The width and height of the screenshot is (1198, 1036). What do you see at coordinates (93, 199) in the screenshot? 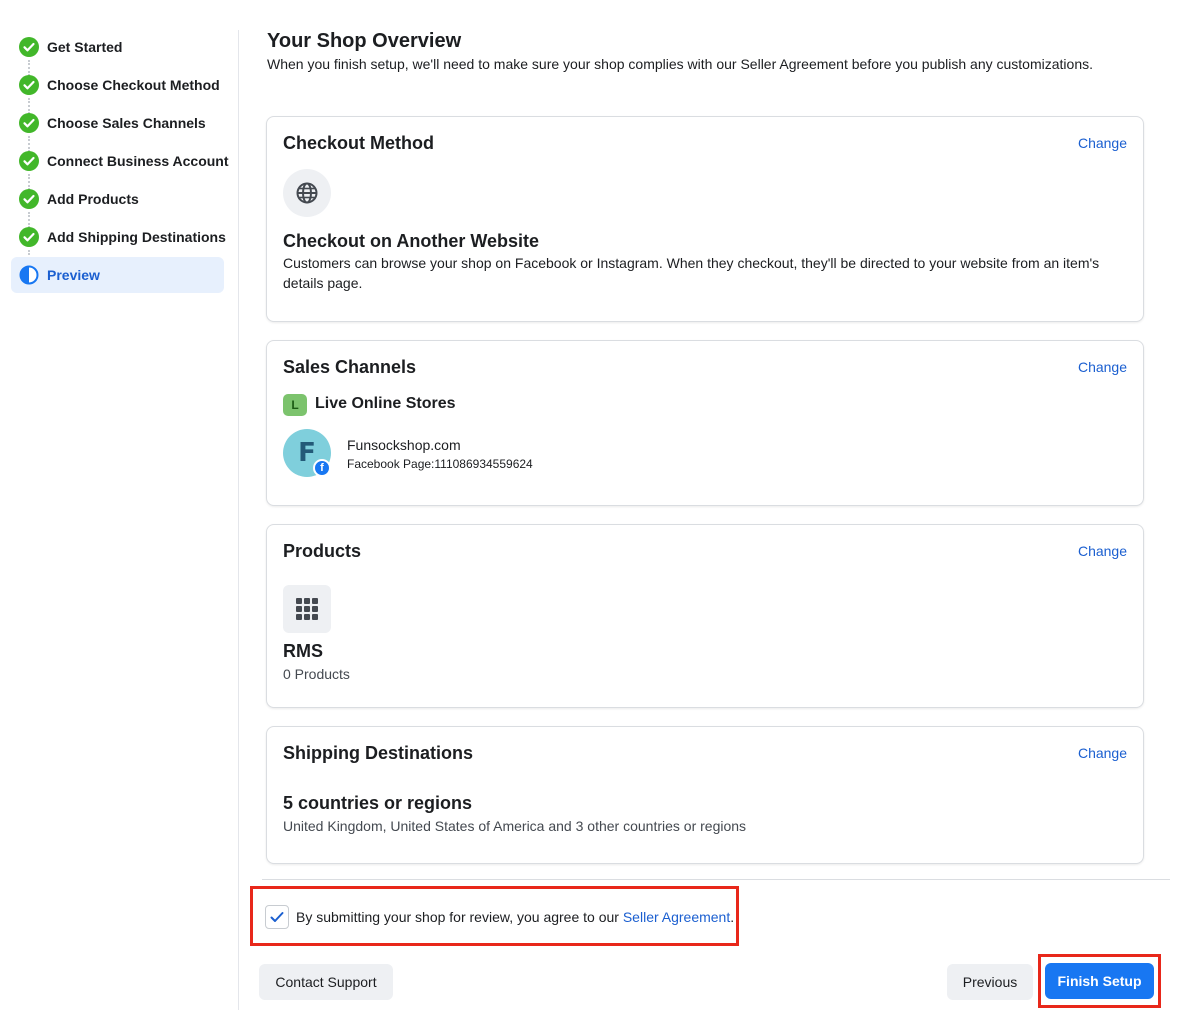
I see `step-label: Add Products` at bounding box center [93, 199].